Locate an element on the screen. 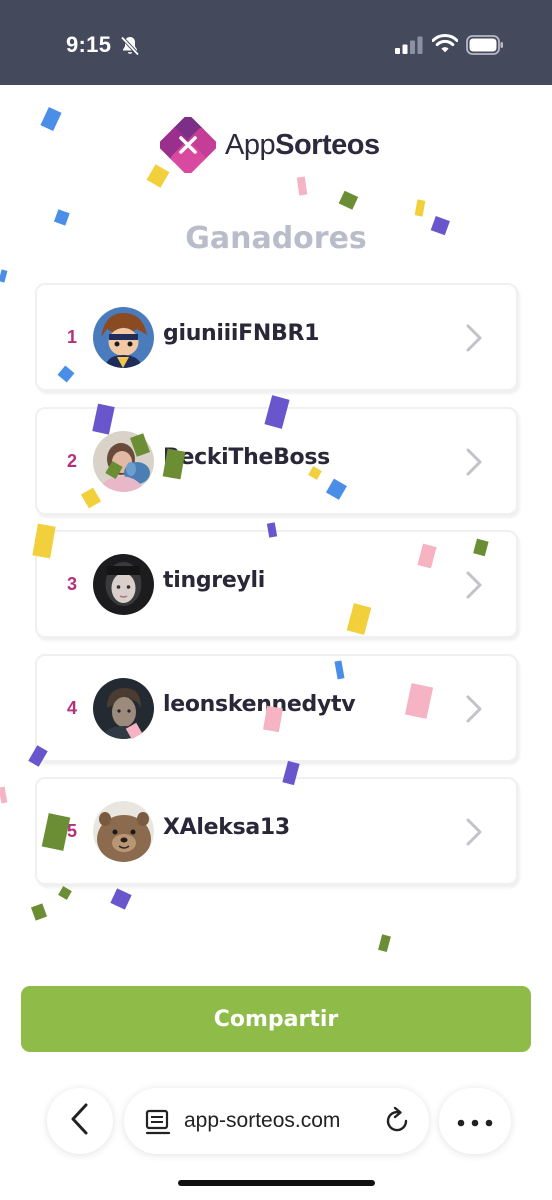  app-logo-mark-icon is located at coordinates (188, 145).